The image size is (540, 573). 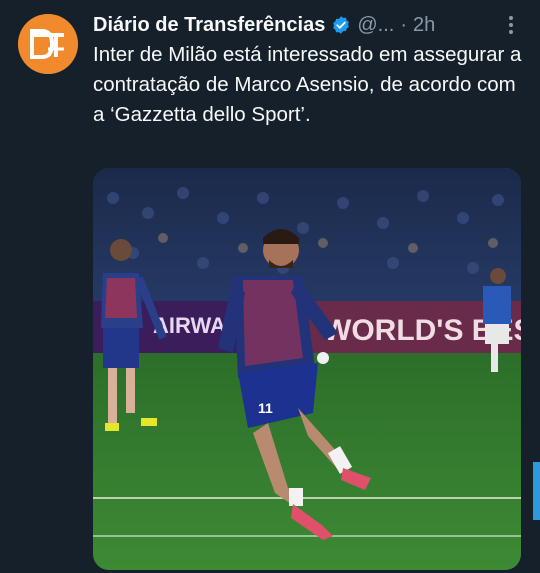 What do you see at coordinates (511, 25) in the screenshot?
I see `more-options-icon` at bounding box center [511, 25].